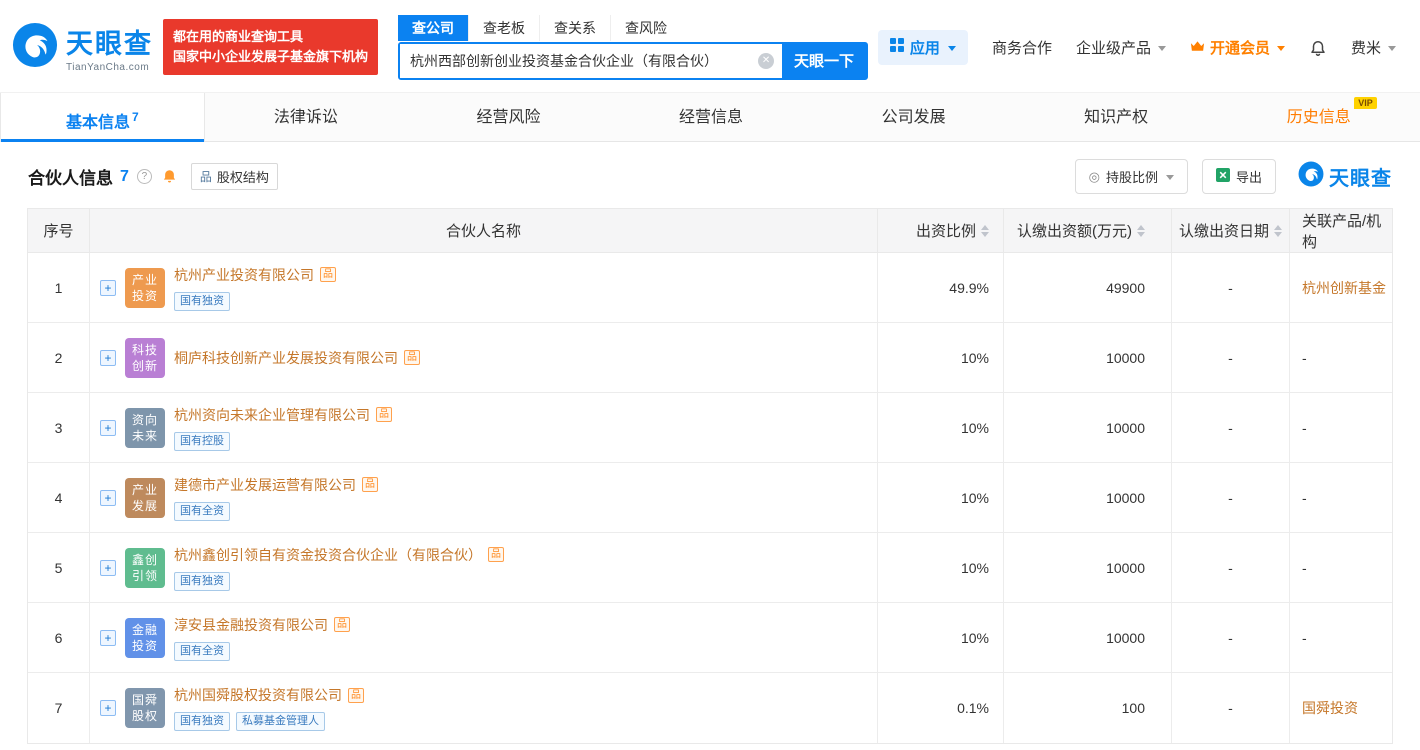 This screenshot has height=750, width=1420. What do you see at coordinates (766, 60) in the screenshot?
I see `clear-search-icon: ✕` at bounding box center [766, 60].